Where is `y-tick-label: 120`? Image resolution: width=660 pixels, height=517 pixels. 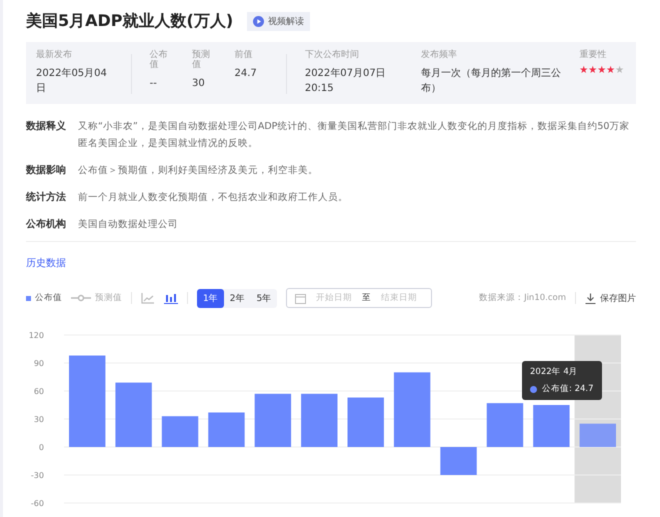
y-tick-label: 120 is located at coordinates (36, 335).